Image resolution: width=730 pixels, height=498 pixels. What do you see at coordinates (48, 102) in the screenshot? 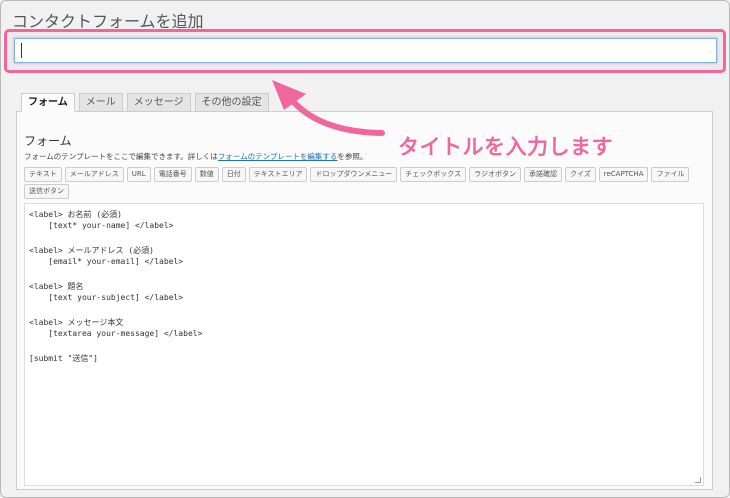
I see `tab-form: フォーム` at bounding box center [48, 102].